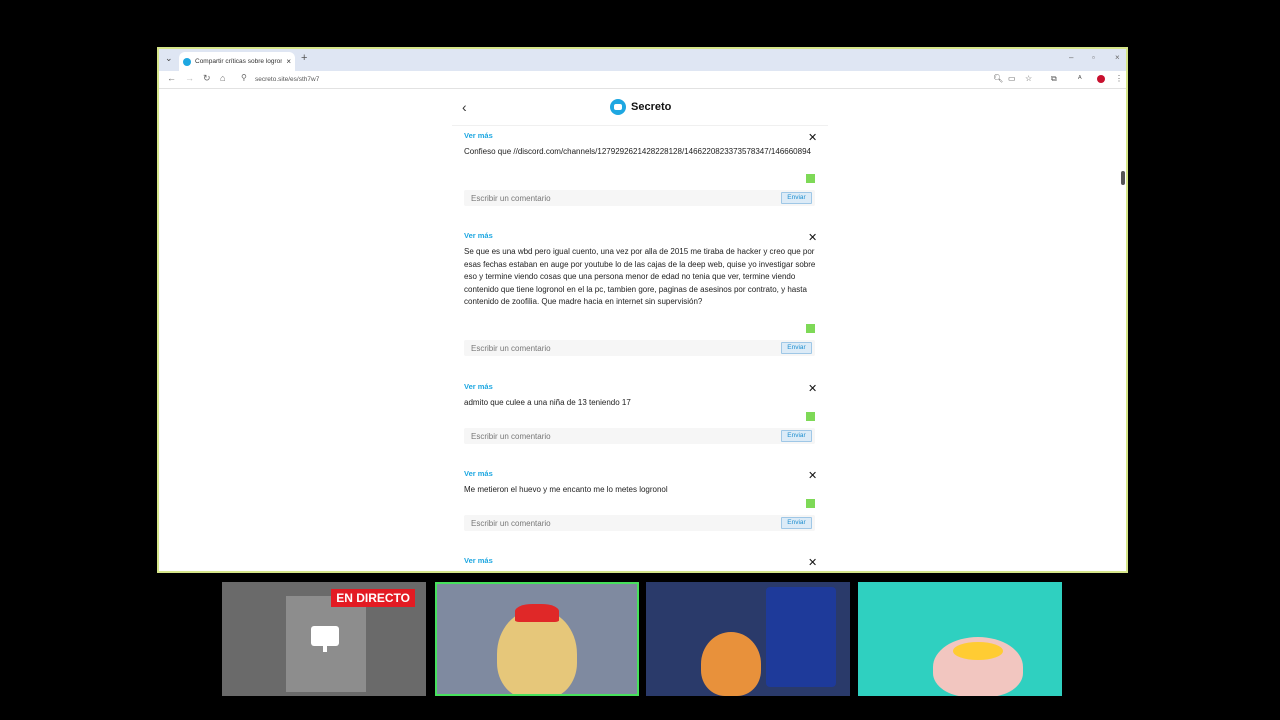  Describe the element at coordinates (1028, 78) in the screenshot. I see `bookmark-star-icon: ☆` at that location.